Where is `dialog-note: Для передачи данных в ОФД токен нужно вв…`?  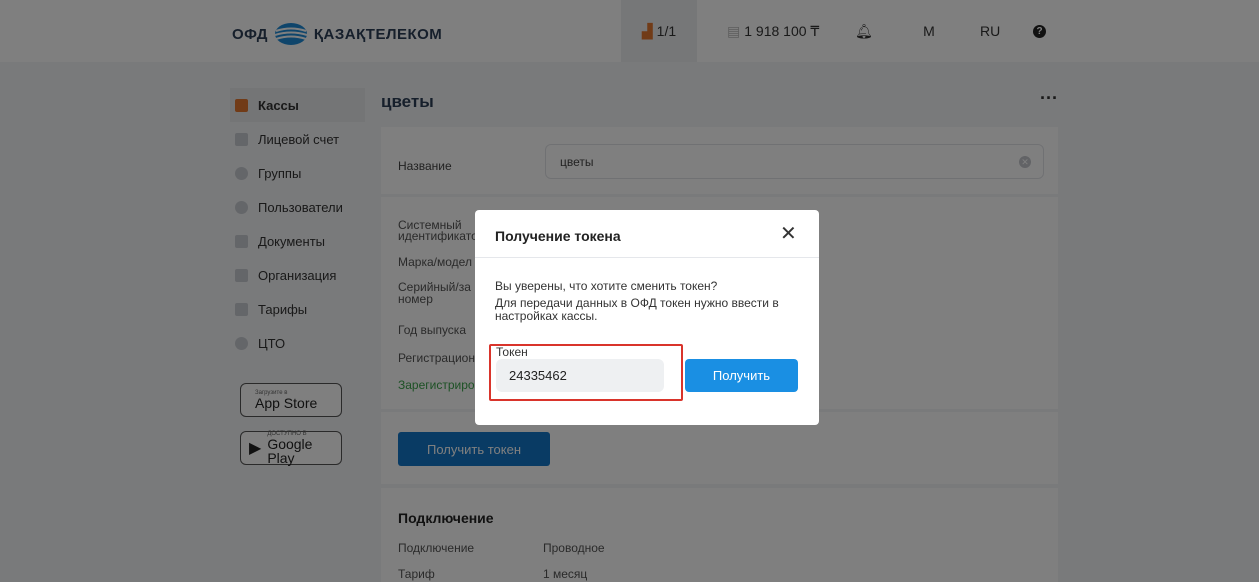 dialog-note: Для передачи данных в ОФД токен нужно вв… is located at coordinates (637, 309).